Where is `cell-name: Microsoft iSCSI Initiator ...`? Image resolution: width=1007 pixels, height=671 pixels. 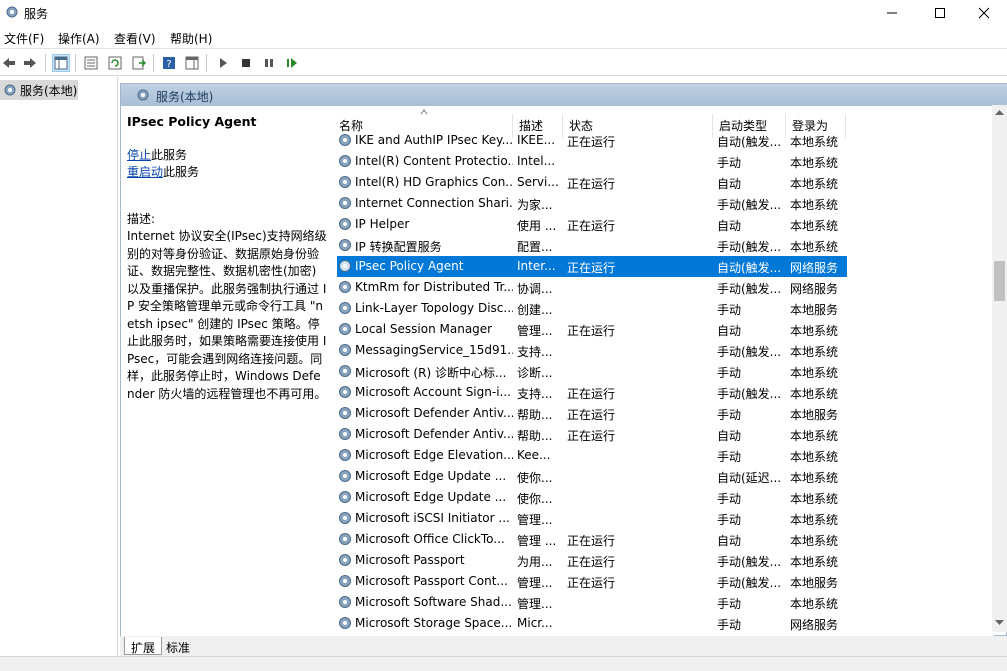 cell-name: Microsoft iSCSI Initiator ... is located at coordinates (432, 518).